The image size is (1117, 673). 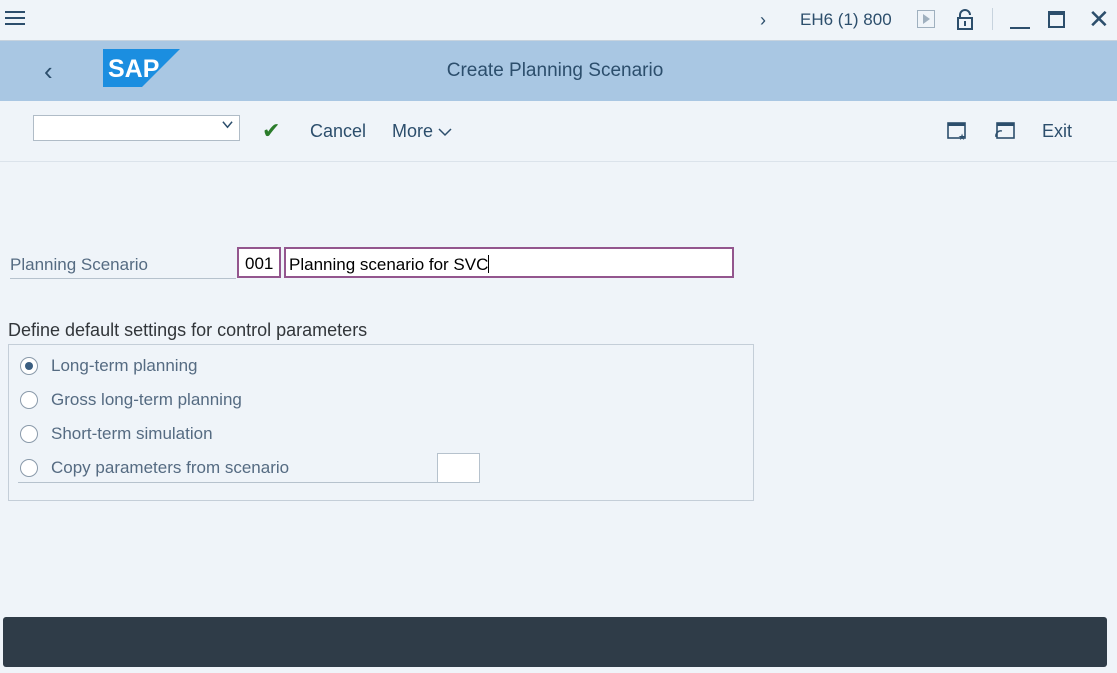 I want to click on menu-hamburger-icon, so click(x=15, y=20).